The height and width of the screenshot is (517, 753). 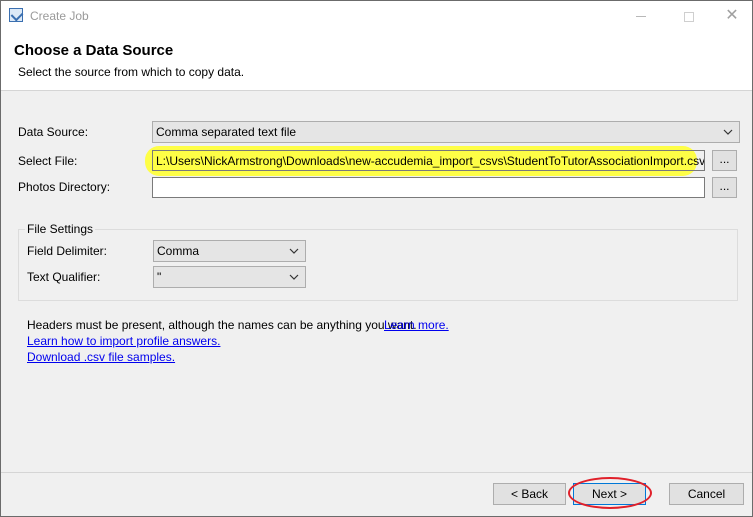 What do you see at coordinates (101, 357) in the screenshot?
I see `download-csv-samples-link: Download .csv file samples.` at bounding box center [101, 357].